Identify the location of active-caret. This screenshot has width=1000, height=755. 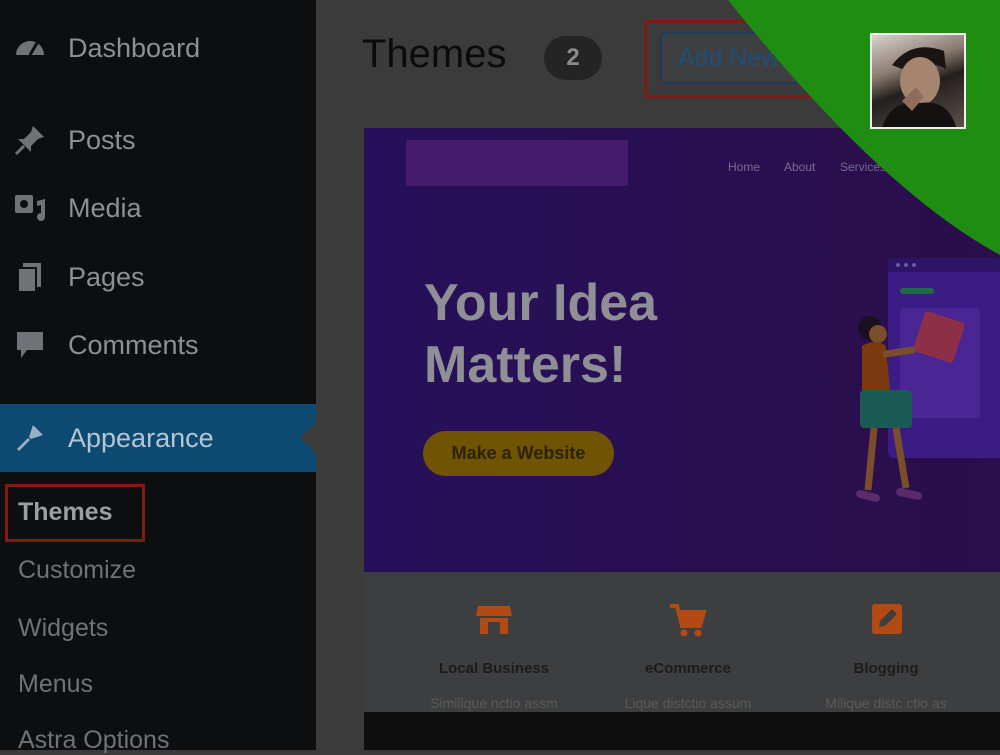
(308, 438).